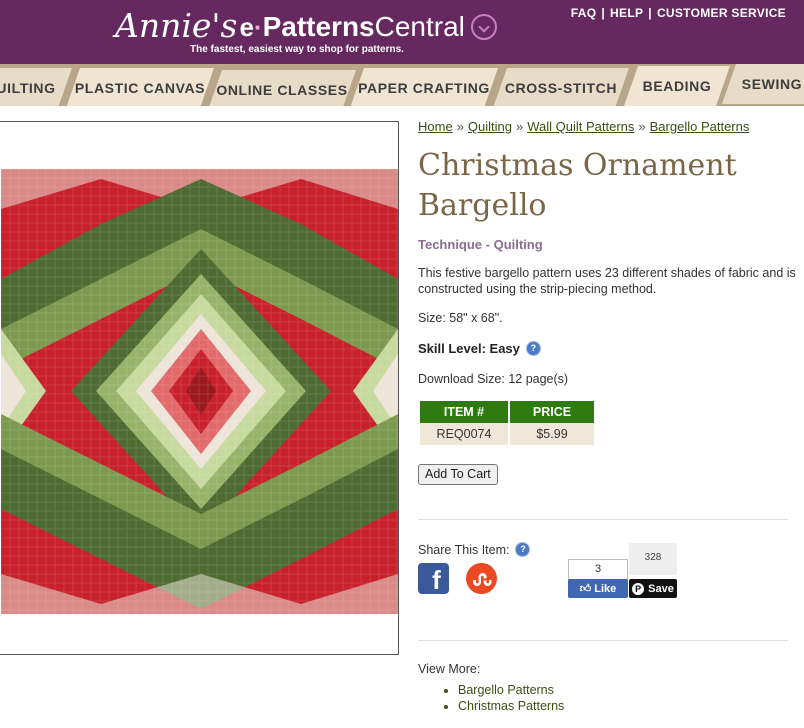 This screenshot has height=728, width=804. What do you see at coordinates (638, 588) in the screenshot?
I see `pinterest-icon: P` at bounding box center [638, 588].